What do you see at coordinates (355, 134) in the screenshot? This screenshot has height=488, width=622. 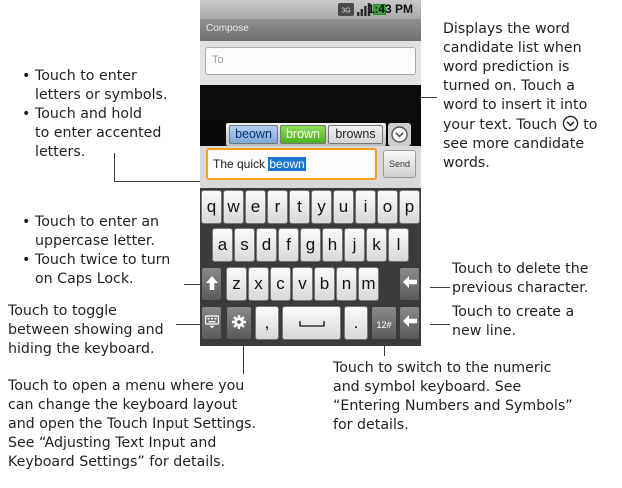 I see `candidate-word-3: browns` at bounding box center [355, 134].